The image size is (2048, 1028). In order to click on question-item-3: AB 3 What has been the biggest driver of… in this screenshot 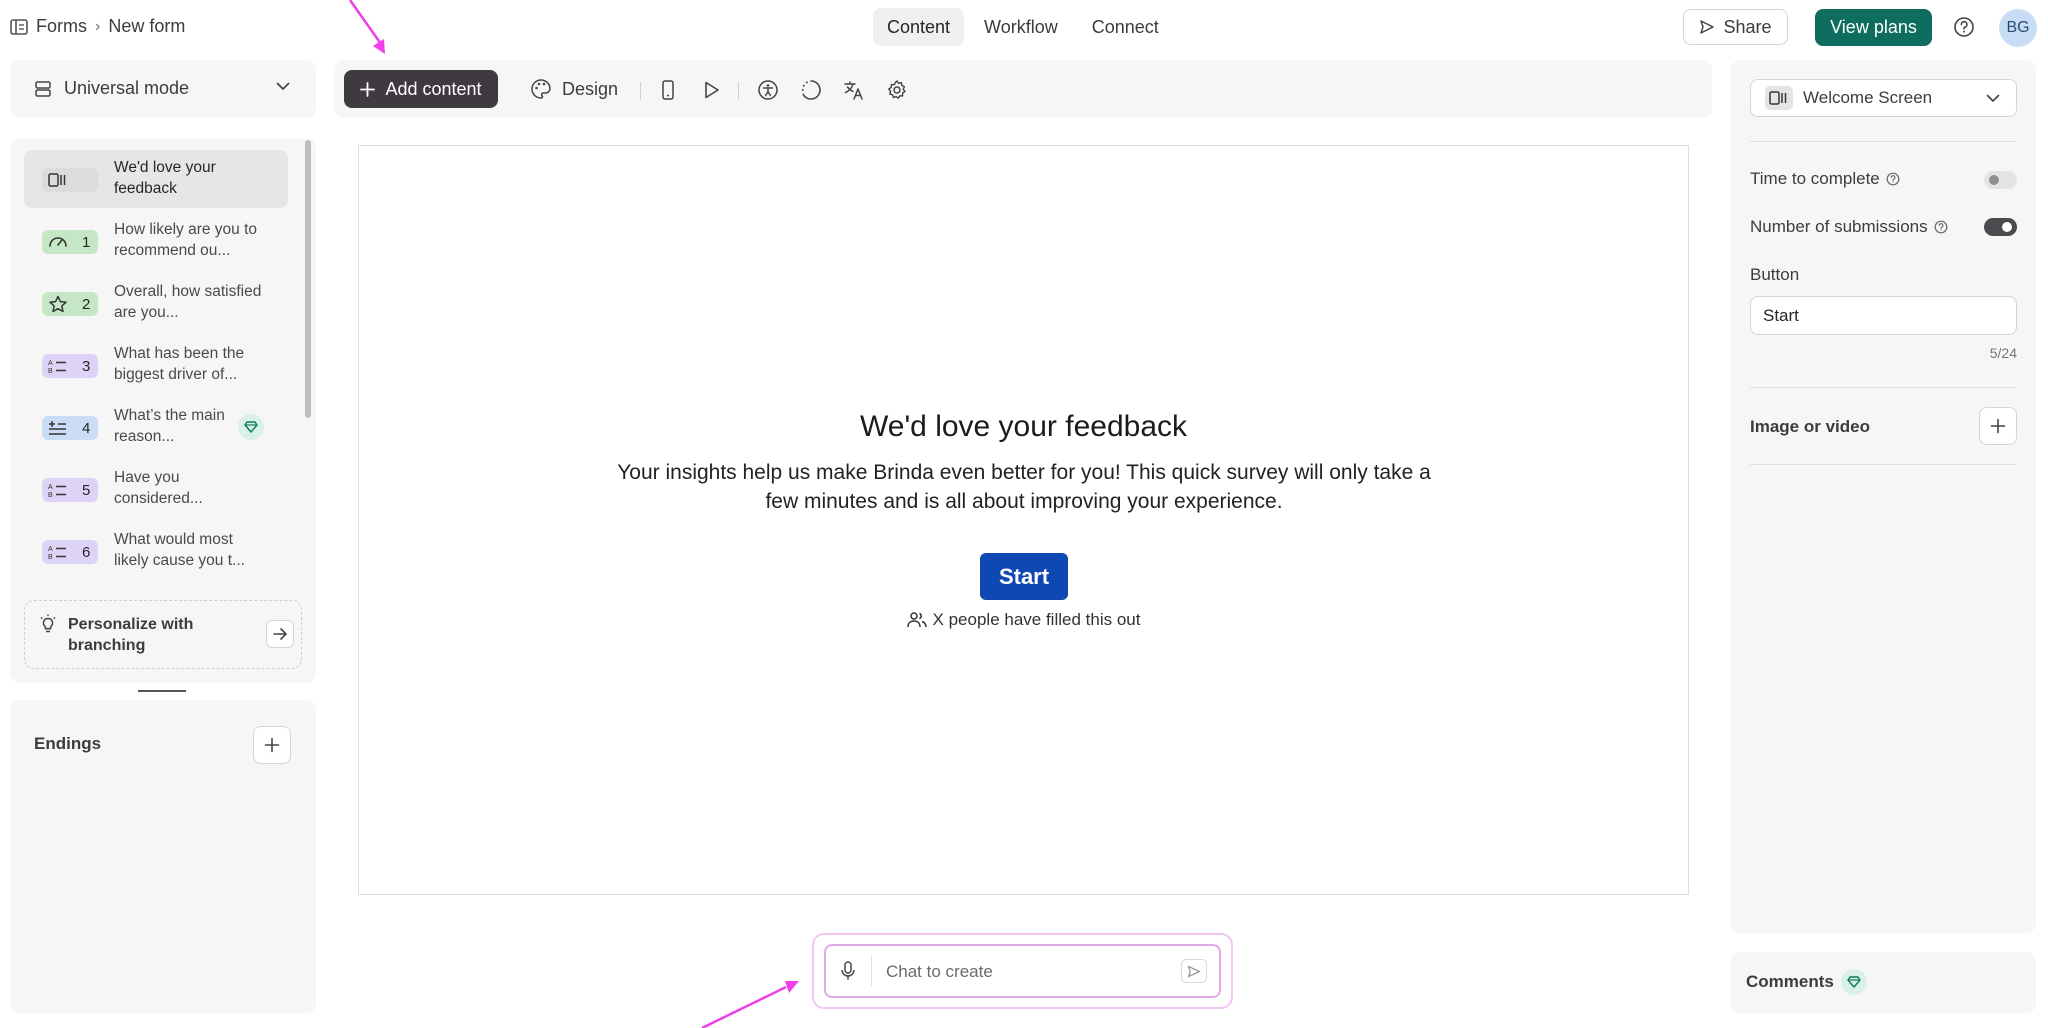, I will do `click(156, 365)`.